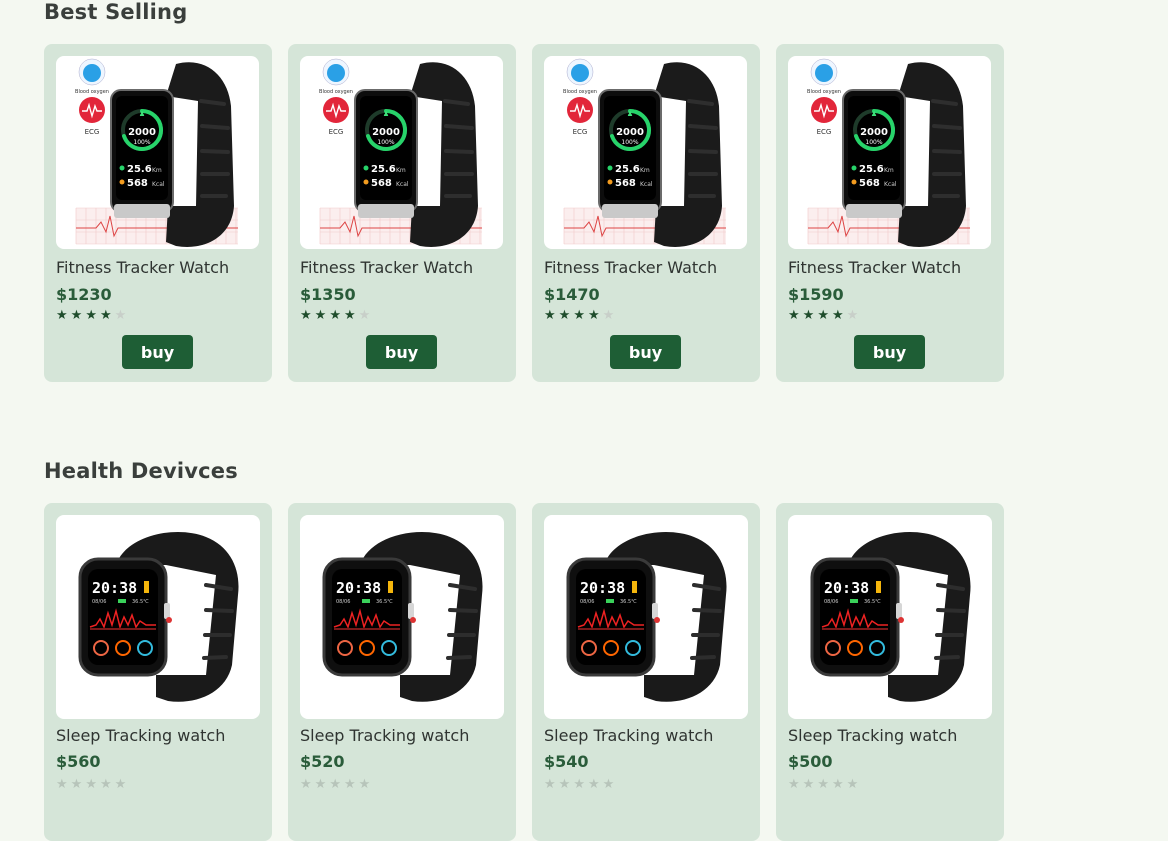 Image resolution: width=1168 pixels, height=841 pixels. I want to click on product-price: $1470, so click(572, 294).